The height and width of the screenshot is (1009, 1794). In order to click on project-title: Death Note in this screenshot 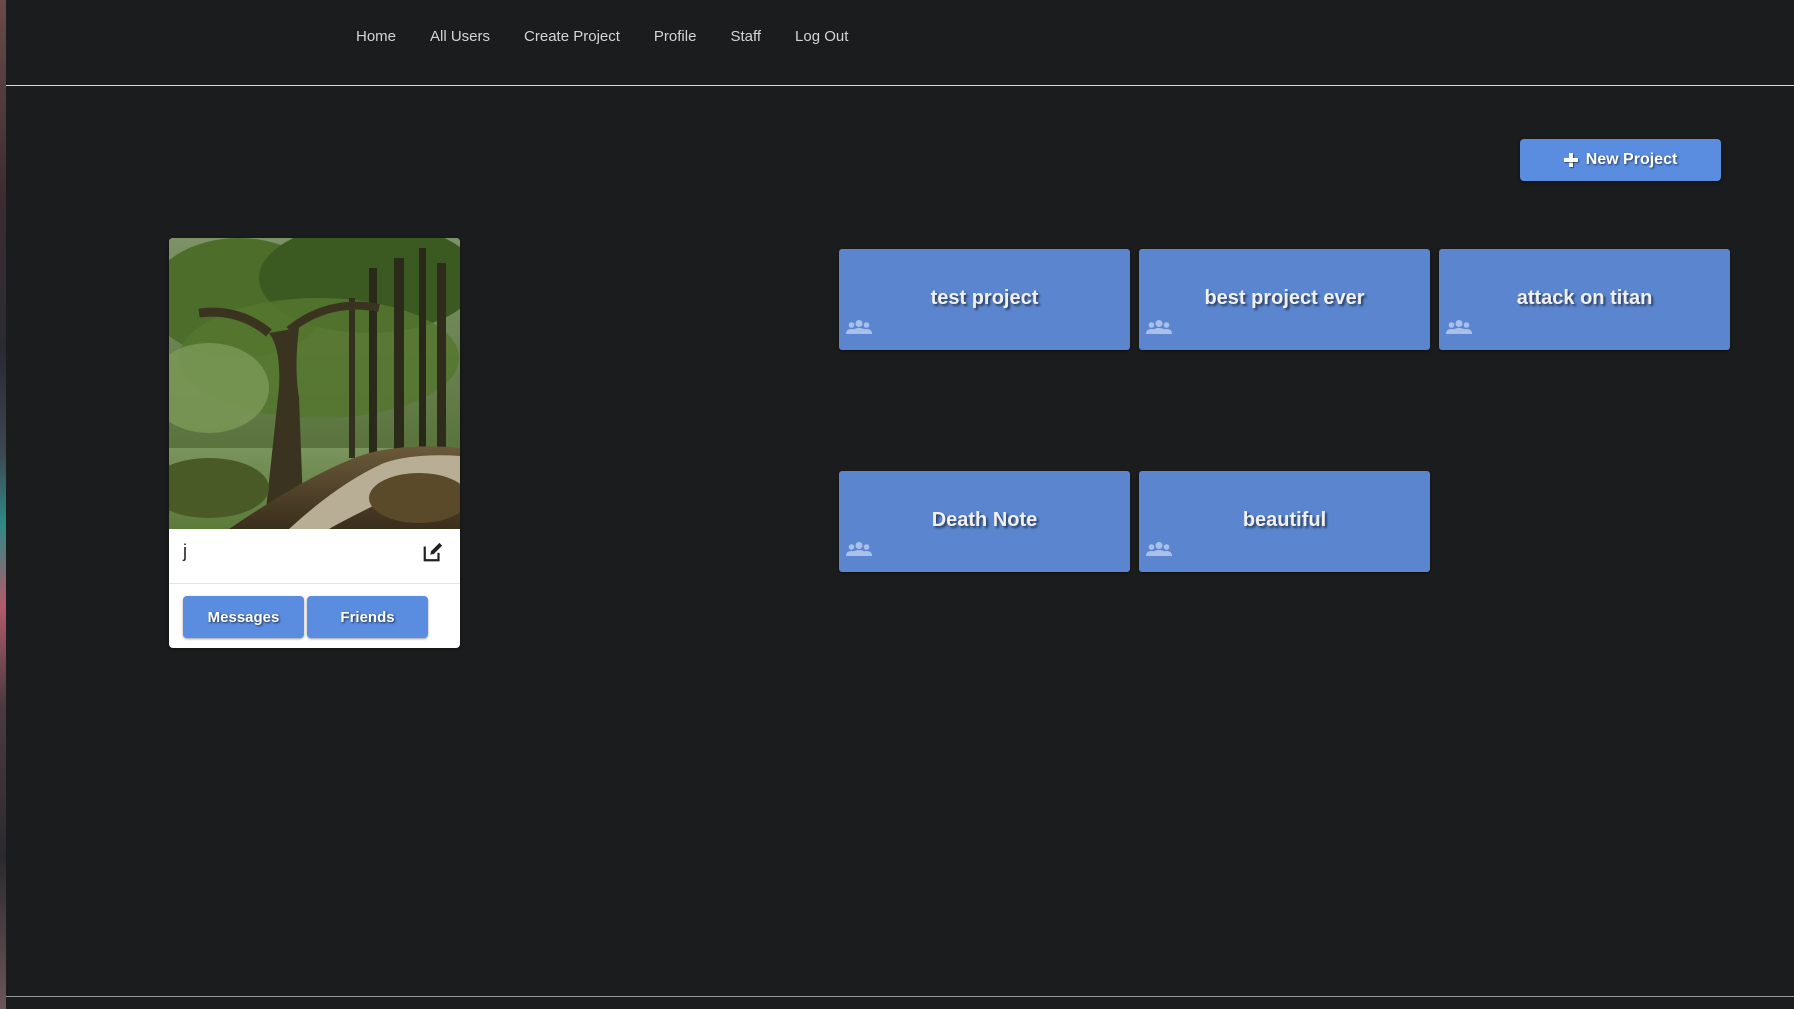, I will do `click(984, 520)`.